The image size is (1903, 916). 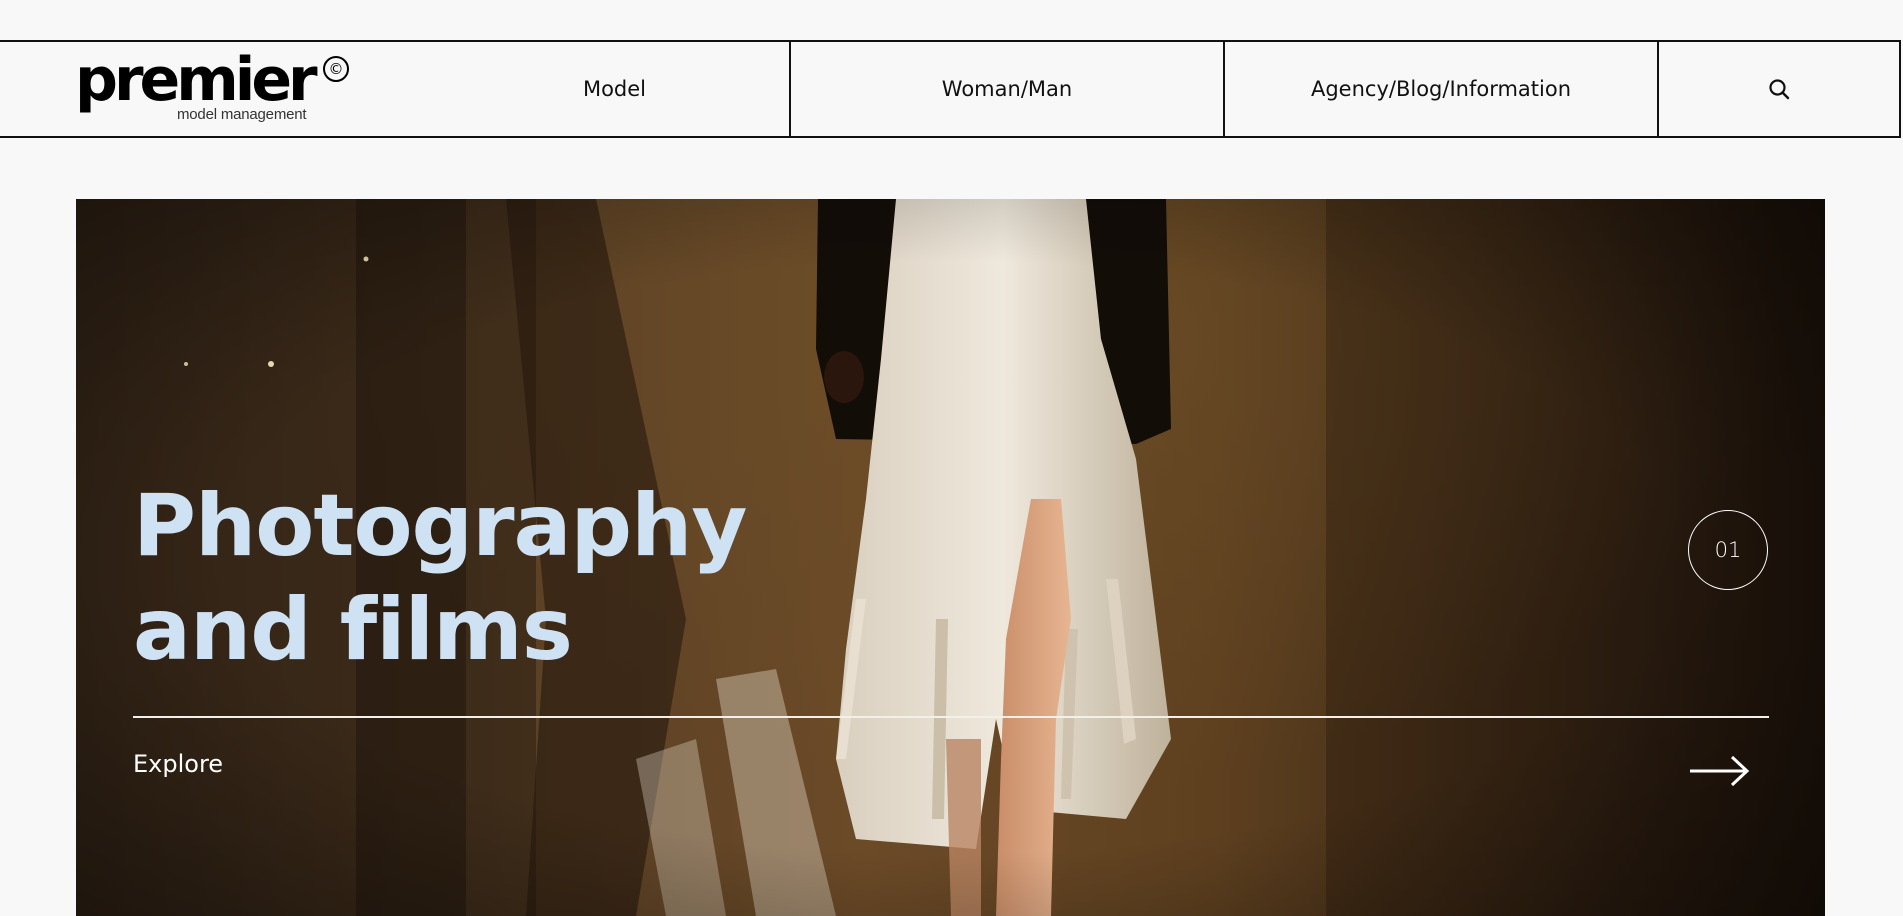 I want to click on search-icon, so click(x=1779, y=89).